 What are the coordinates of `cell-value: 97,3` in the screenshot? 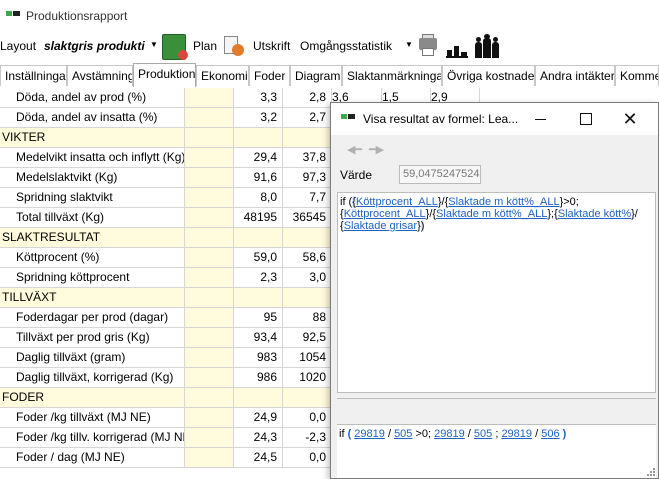 It's located at (307, 178).